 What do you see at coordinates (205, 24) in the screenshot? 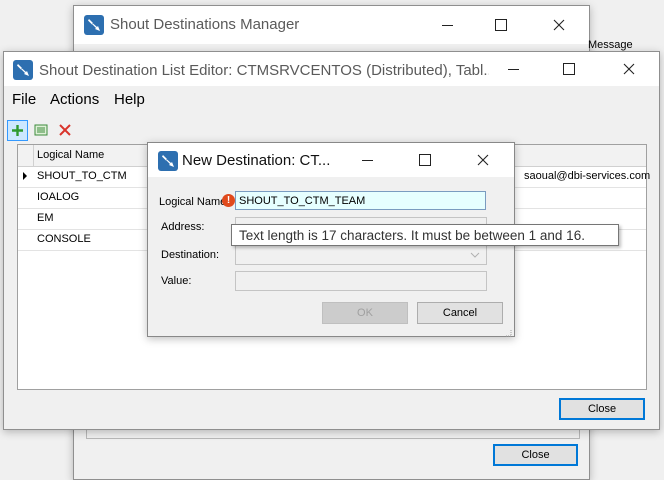
I see `window-title: Shout Destinations Manager` at bounding box center [205, 24].